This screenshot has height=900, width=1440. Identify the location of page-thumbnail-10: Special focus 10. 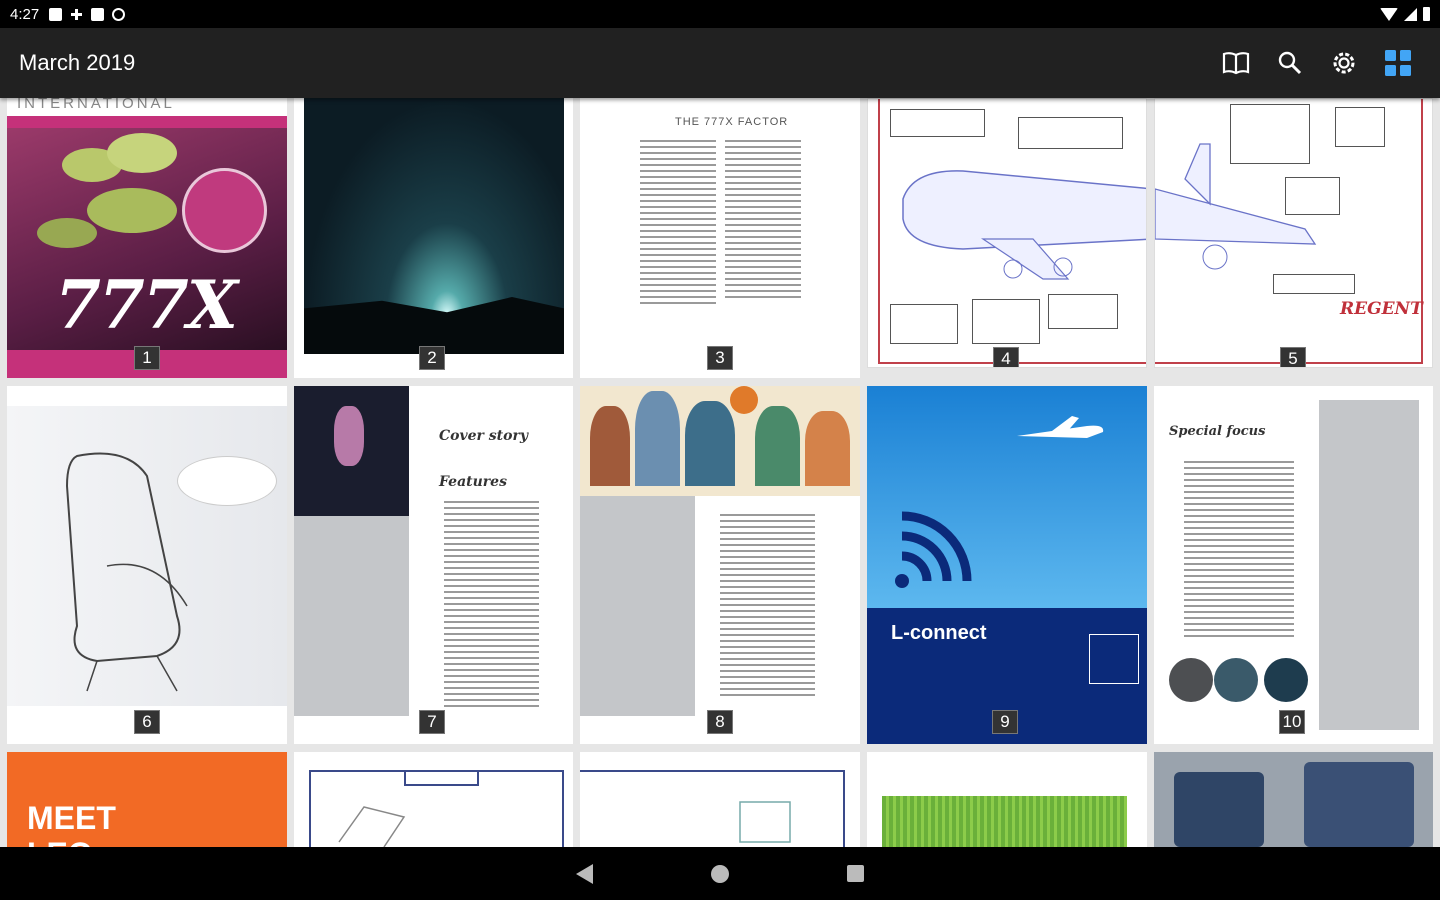
(1293, 565).